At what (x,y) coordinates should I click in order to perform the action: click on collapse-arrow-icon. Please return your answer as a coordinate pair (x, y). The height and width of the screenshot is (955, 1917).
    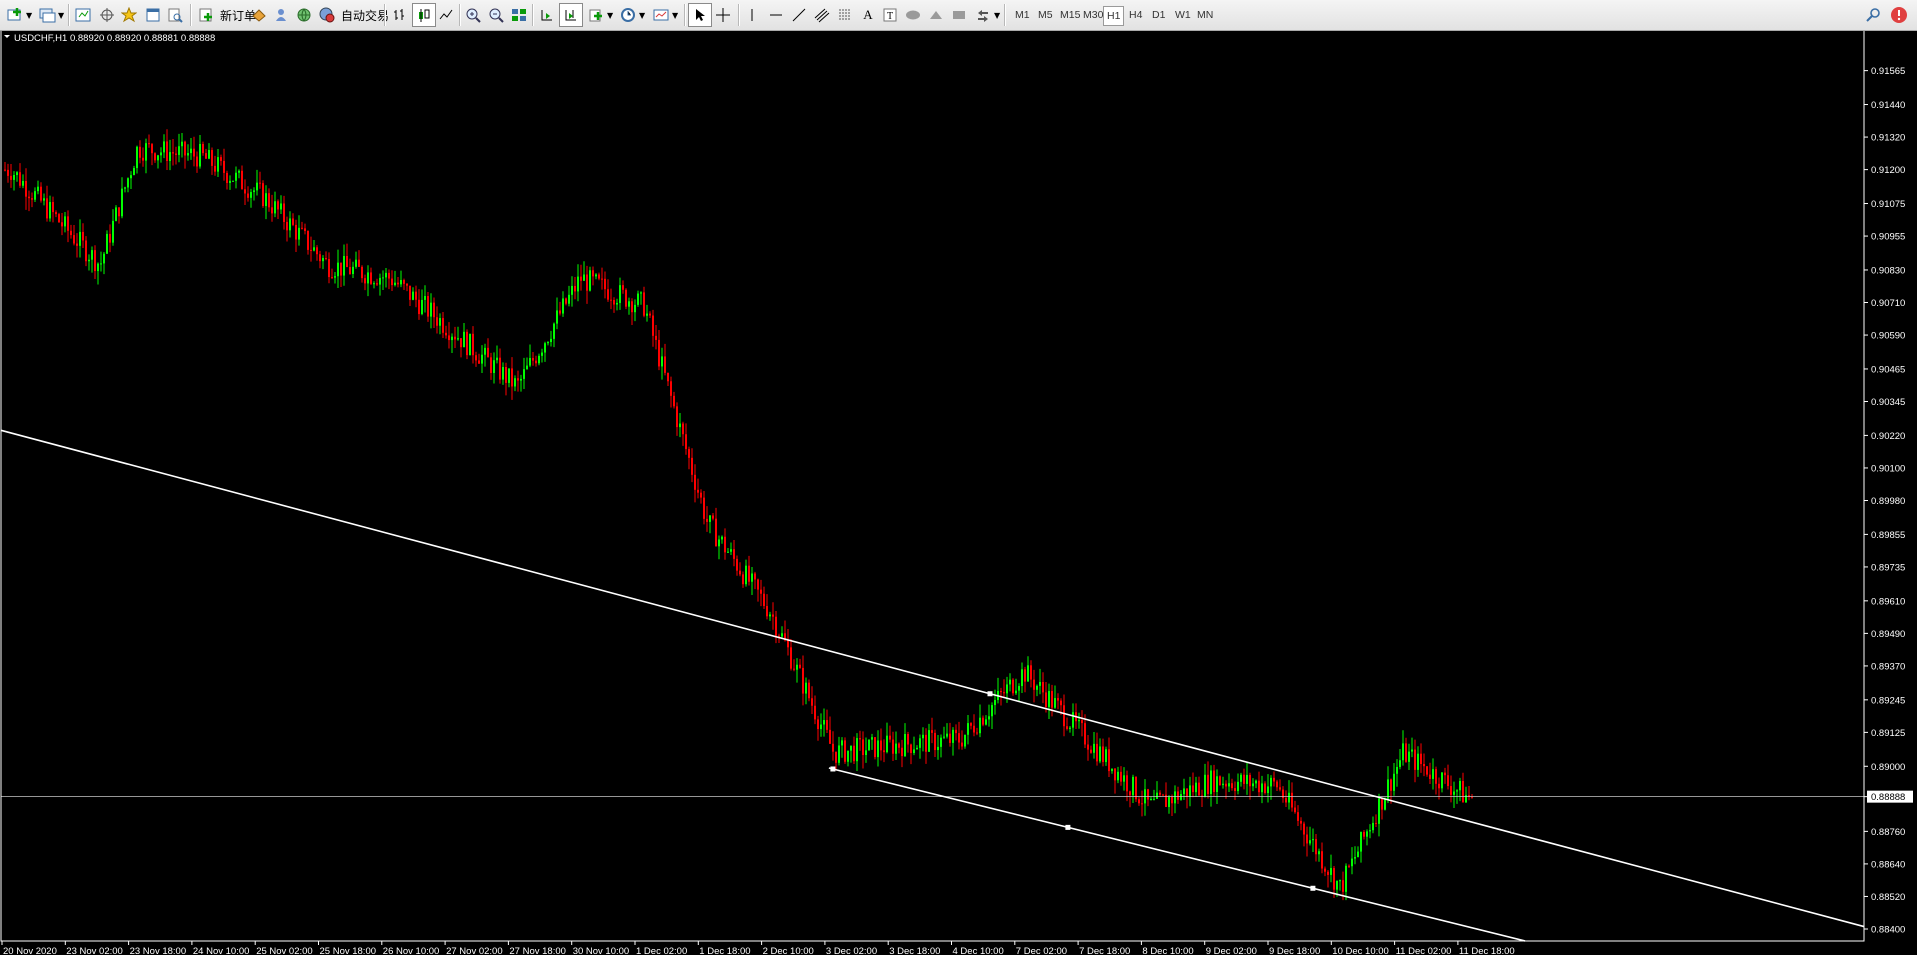
    Looking at the image, I should click on (7, 36).